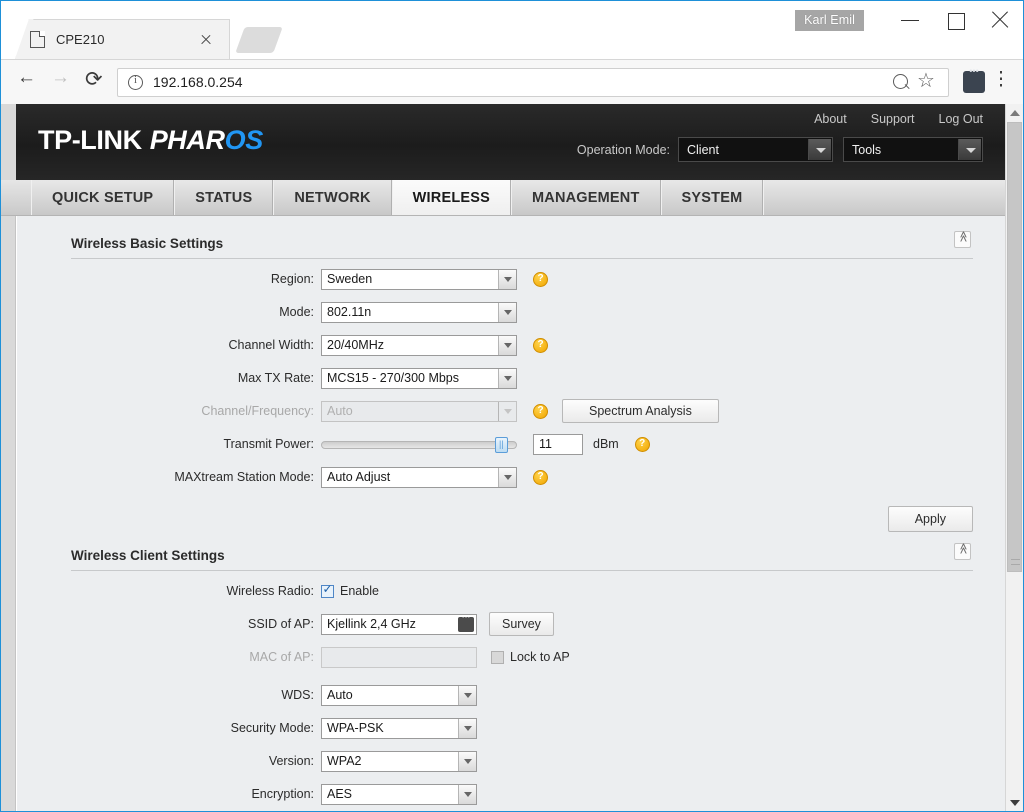 The image size is (1024, 812). What do you see at coordinates (511, 551) in the screenshot?
I see `client-section-header: Wireless Client Settings` at bounding box center [511, 551].